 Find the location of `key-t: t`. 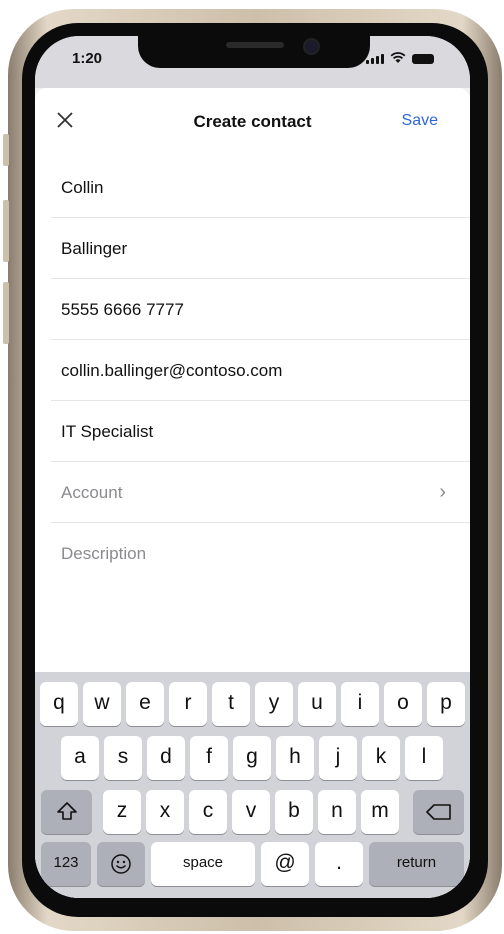

key-t: t is located at coordinates (231, 704).